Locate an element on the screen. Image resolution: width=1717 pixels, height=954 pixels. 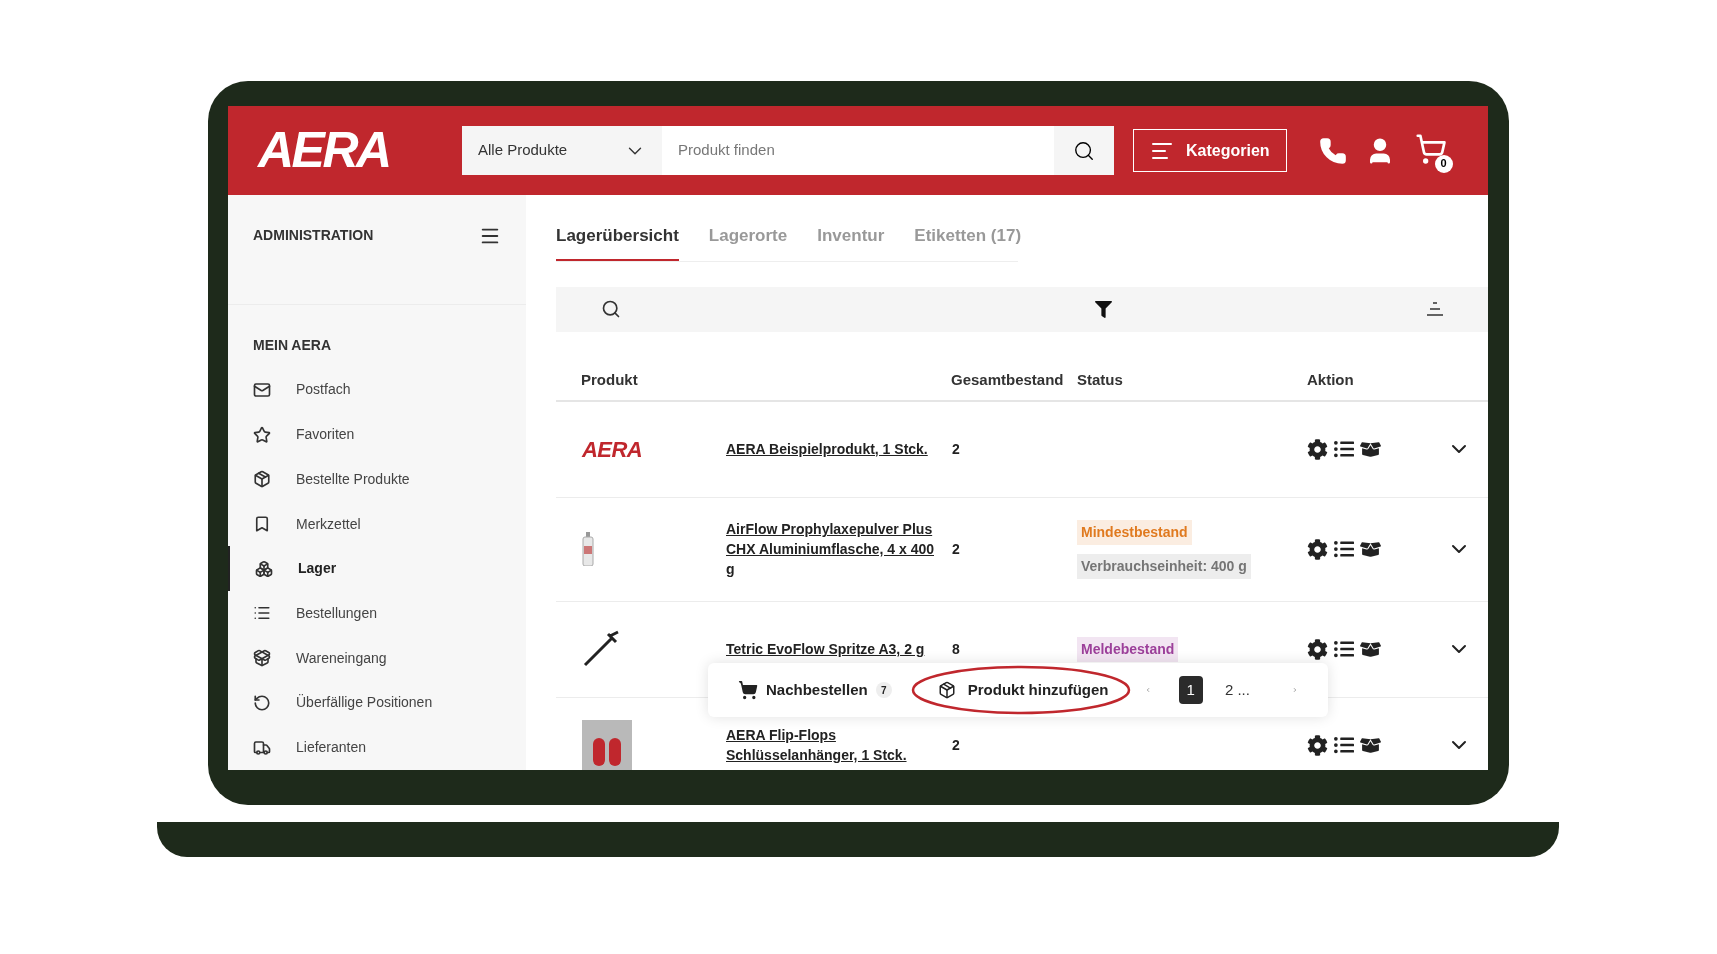
column-header: Status is located at coordinates (1100, 380).